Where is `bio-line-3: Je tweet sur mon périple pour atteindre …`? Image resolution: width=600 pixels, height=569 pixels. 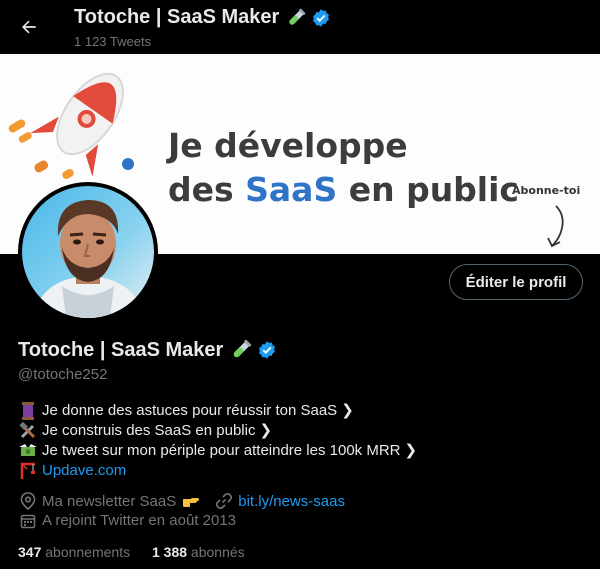 bio-line-3: Je tweet sur mon périple pour atteindre … is located at coordinates (221, 450).